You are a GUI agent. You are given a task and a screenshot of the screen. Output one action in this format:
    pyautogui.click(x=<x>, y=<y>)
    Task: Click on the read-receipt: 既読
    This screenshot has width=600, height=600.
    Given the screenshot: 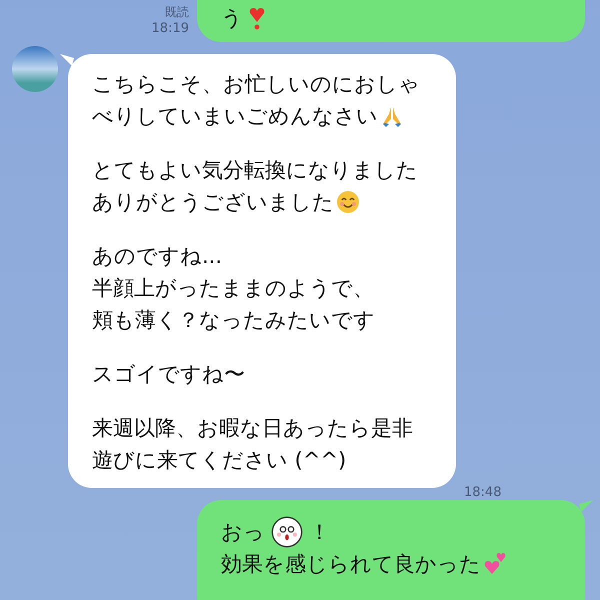 What is the action you would take?
    pyautogui.click(x=177, y=12)
    